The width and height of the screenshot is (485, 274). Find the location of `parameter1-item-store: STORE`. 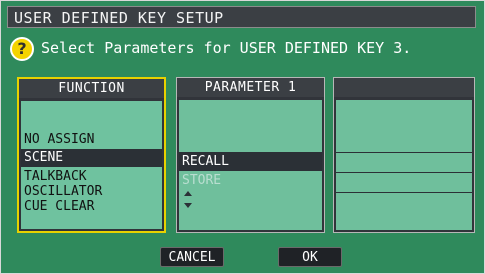

parameter1-item-store: STORE is located at coordinates (250, 181).